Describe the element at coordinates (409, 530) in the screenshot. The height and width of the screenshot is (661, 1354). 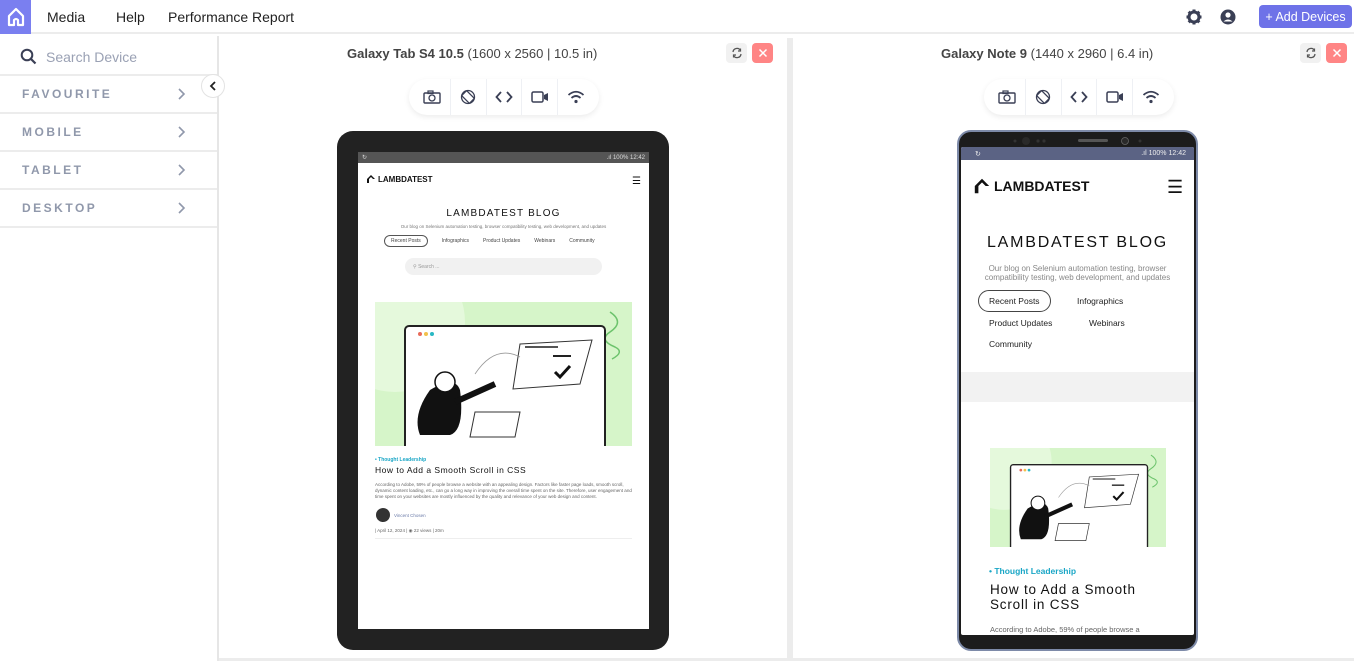
I see `post-meta: | April 12, 2024 | ◉ 22 views | 20m` at that location.